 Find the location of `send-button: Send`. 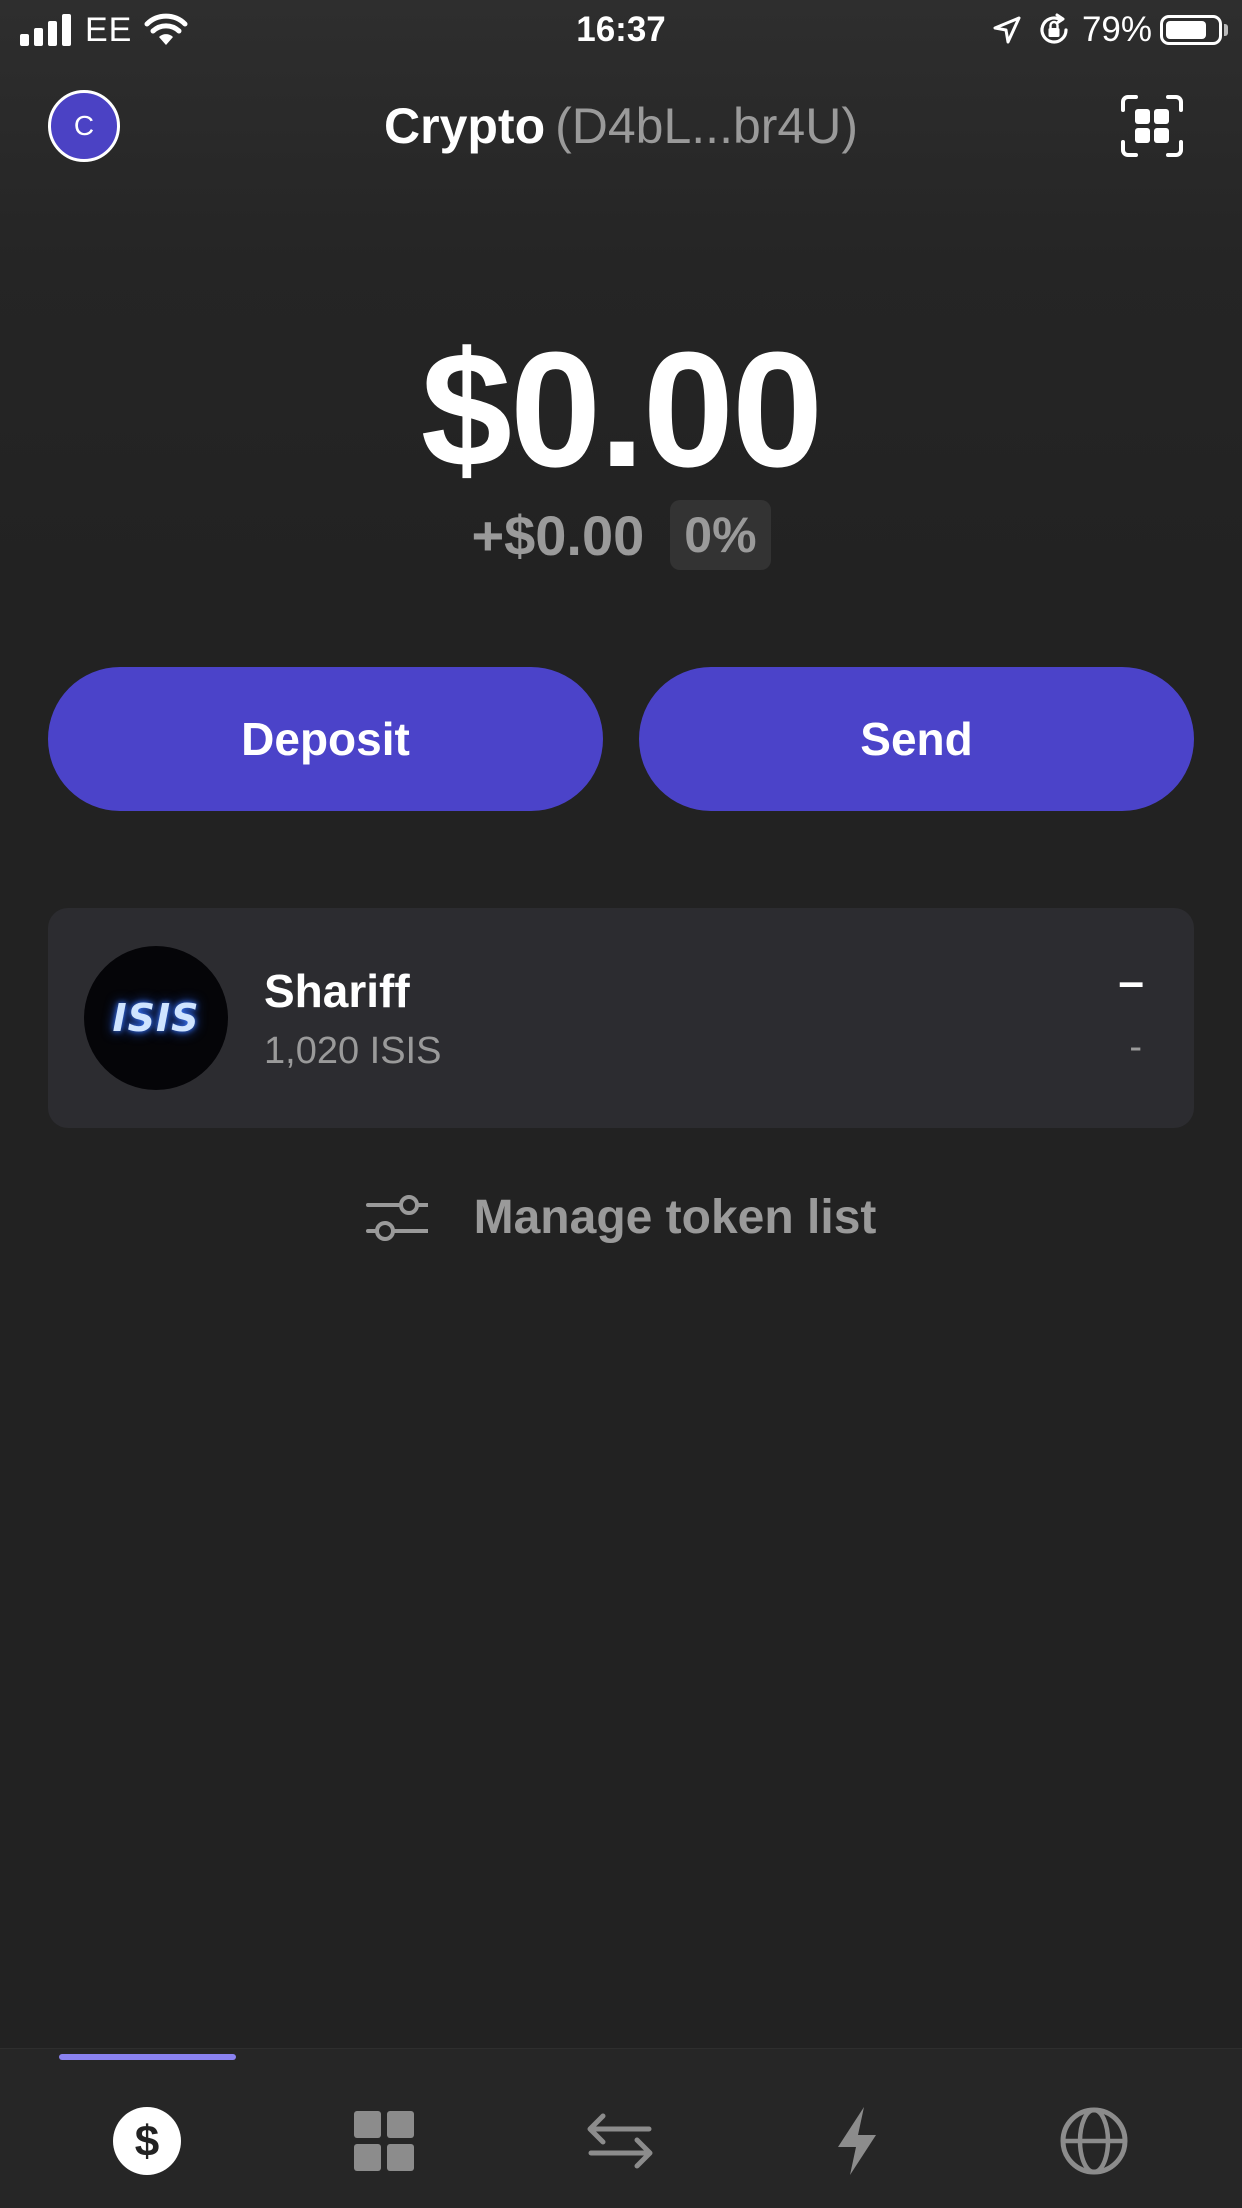

send-button: Send is located at coordinates (916, 739).